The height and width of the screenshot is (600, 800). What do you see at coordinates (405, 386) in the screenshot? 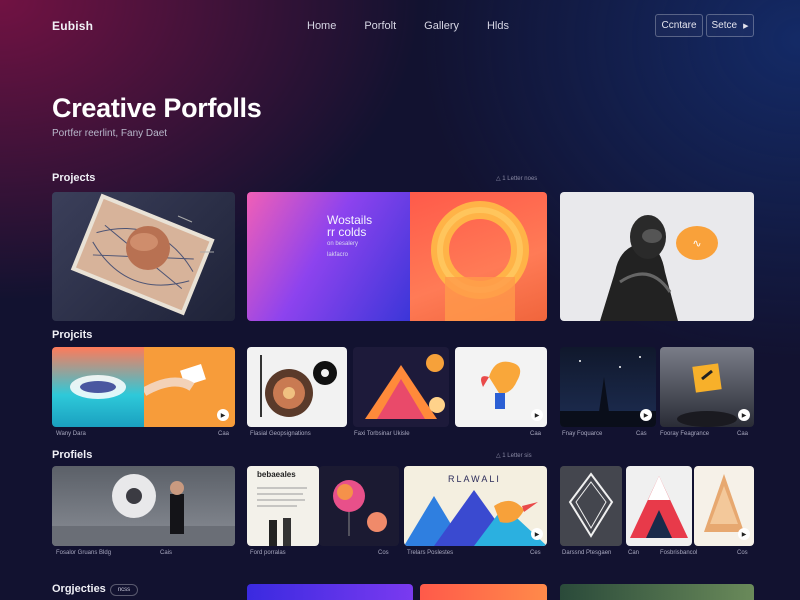
I see `mountain-art` at bounding box center [405, 386].